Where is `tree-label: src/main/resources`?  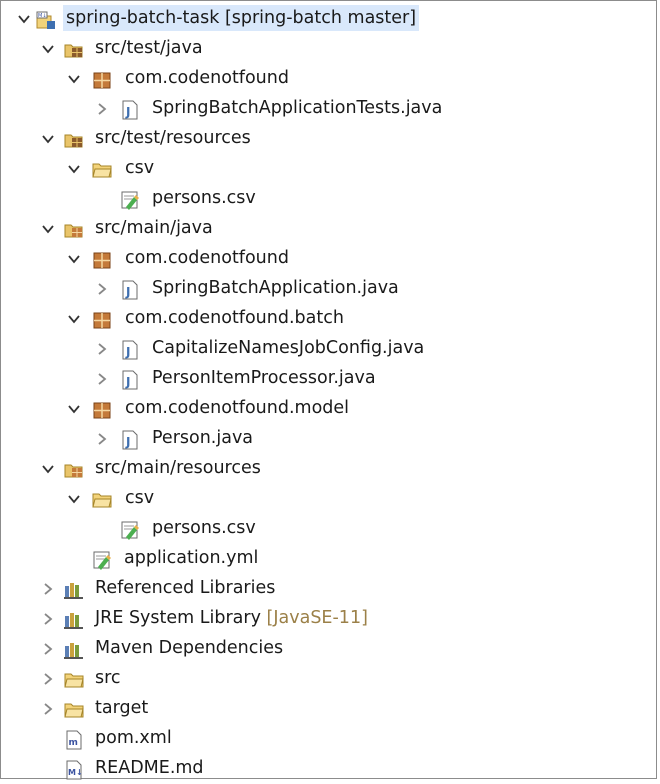
tree-label: src/main/resources is located at coordinates (178, 468).